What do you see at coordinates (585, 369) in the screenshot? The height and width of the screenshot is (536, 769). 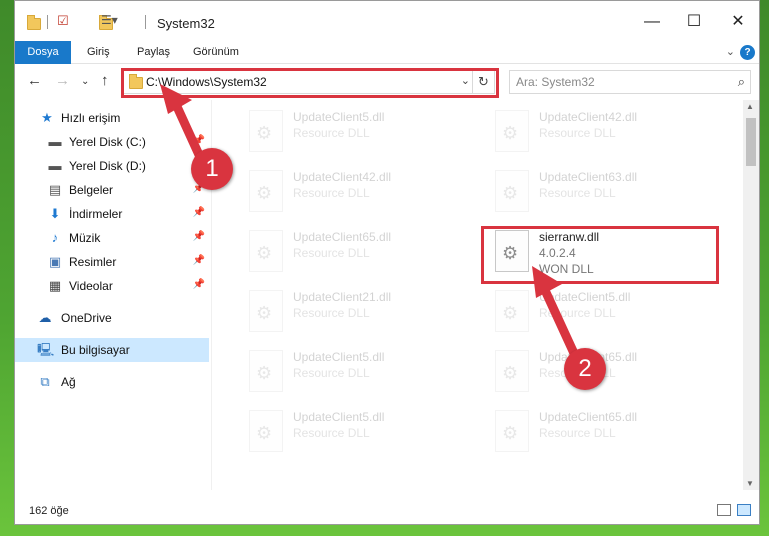 I see `step-badge-2: 2` at bounding box center [585, 369].